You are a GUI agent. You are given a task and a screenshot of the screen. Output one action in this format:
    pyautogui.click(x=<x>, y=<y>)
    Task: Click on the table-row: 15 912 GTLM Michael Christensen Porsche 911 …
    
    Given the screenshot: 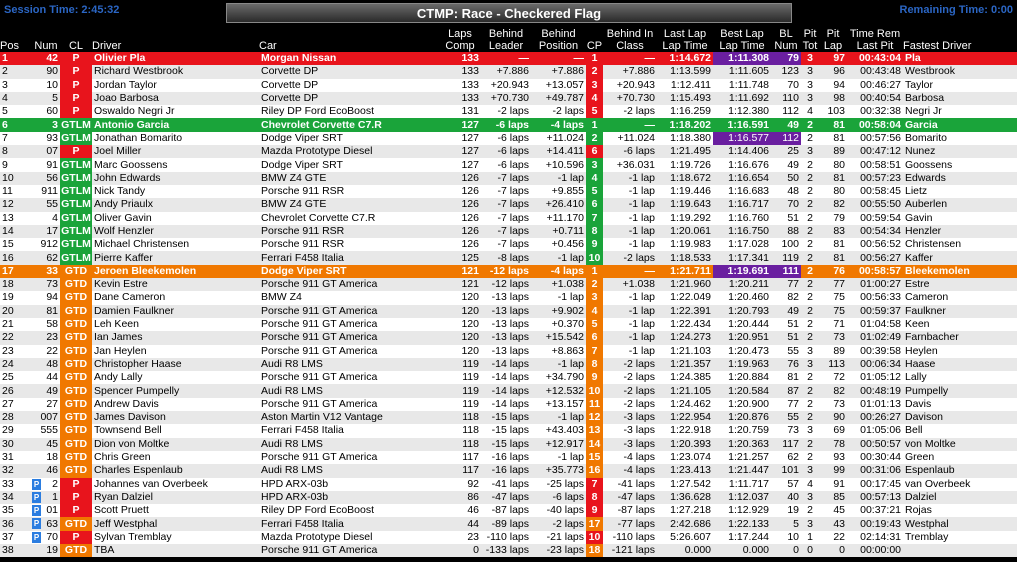 What is the action you would take?
    pyautogui.click(x=508, y=245)
    